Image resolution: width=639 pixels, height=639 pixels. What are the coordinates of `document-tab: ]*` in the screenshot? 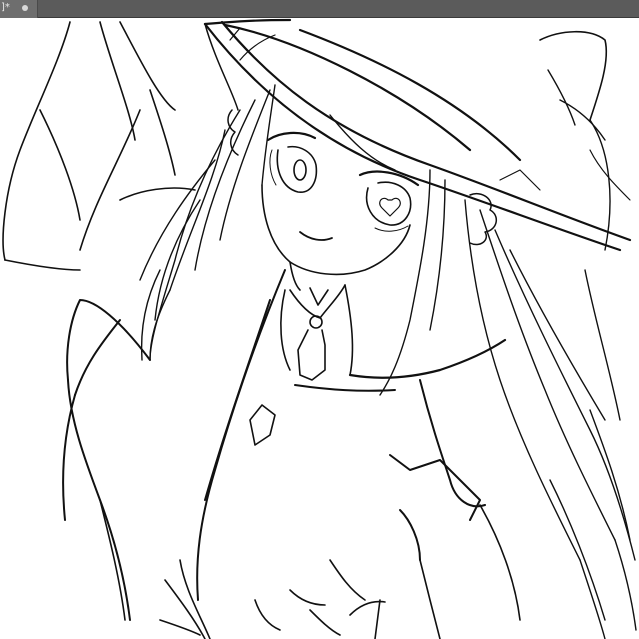 It's located at (19, 9).